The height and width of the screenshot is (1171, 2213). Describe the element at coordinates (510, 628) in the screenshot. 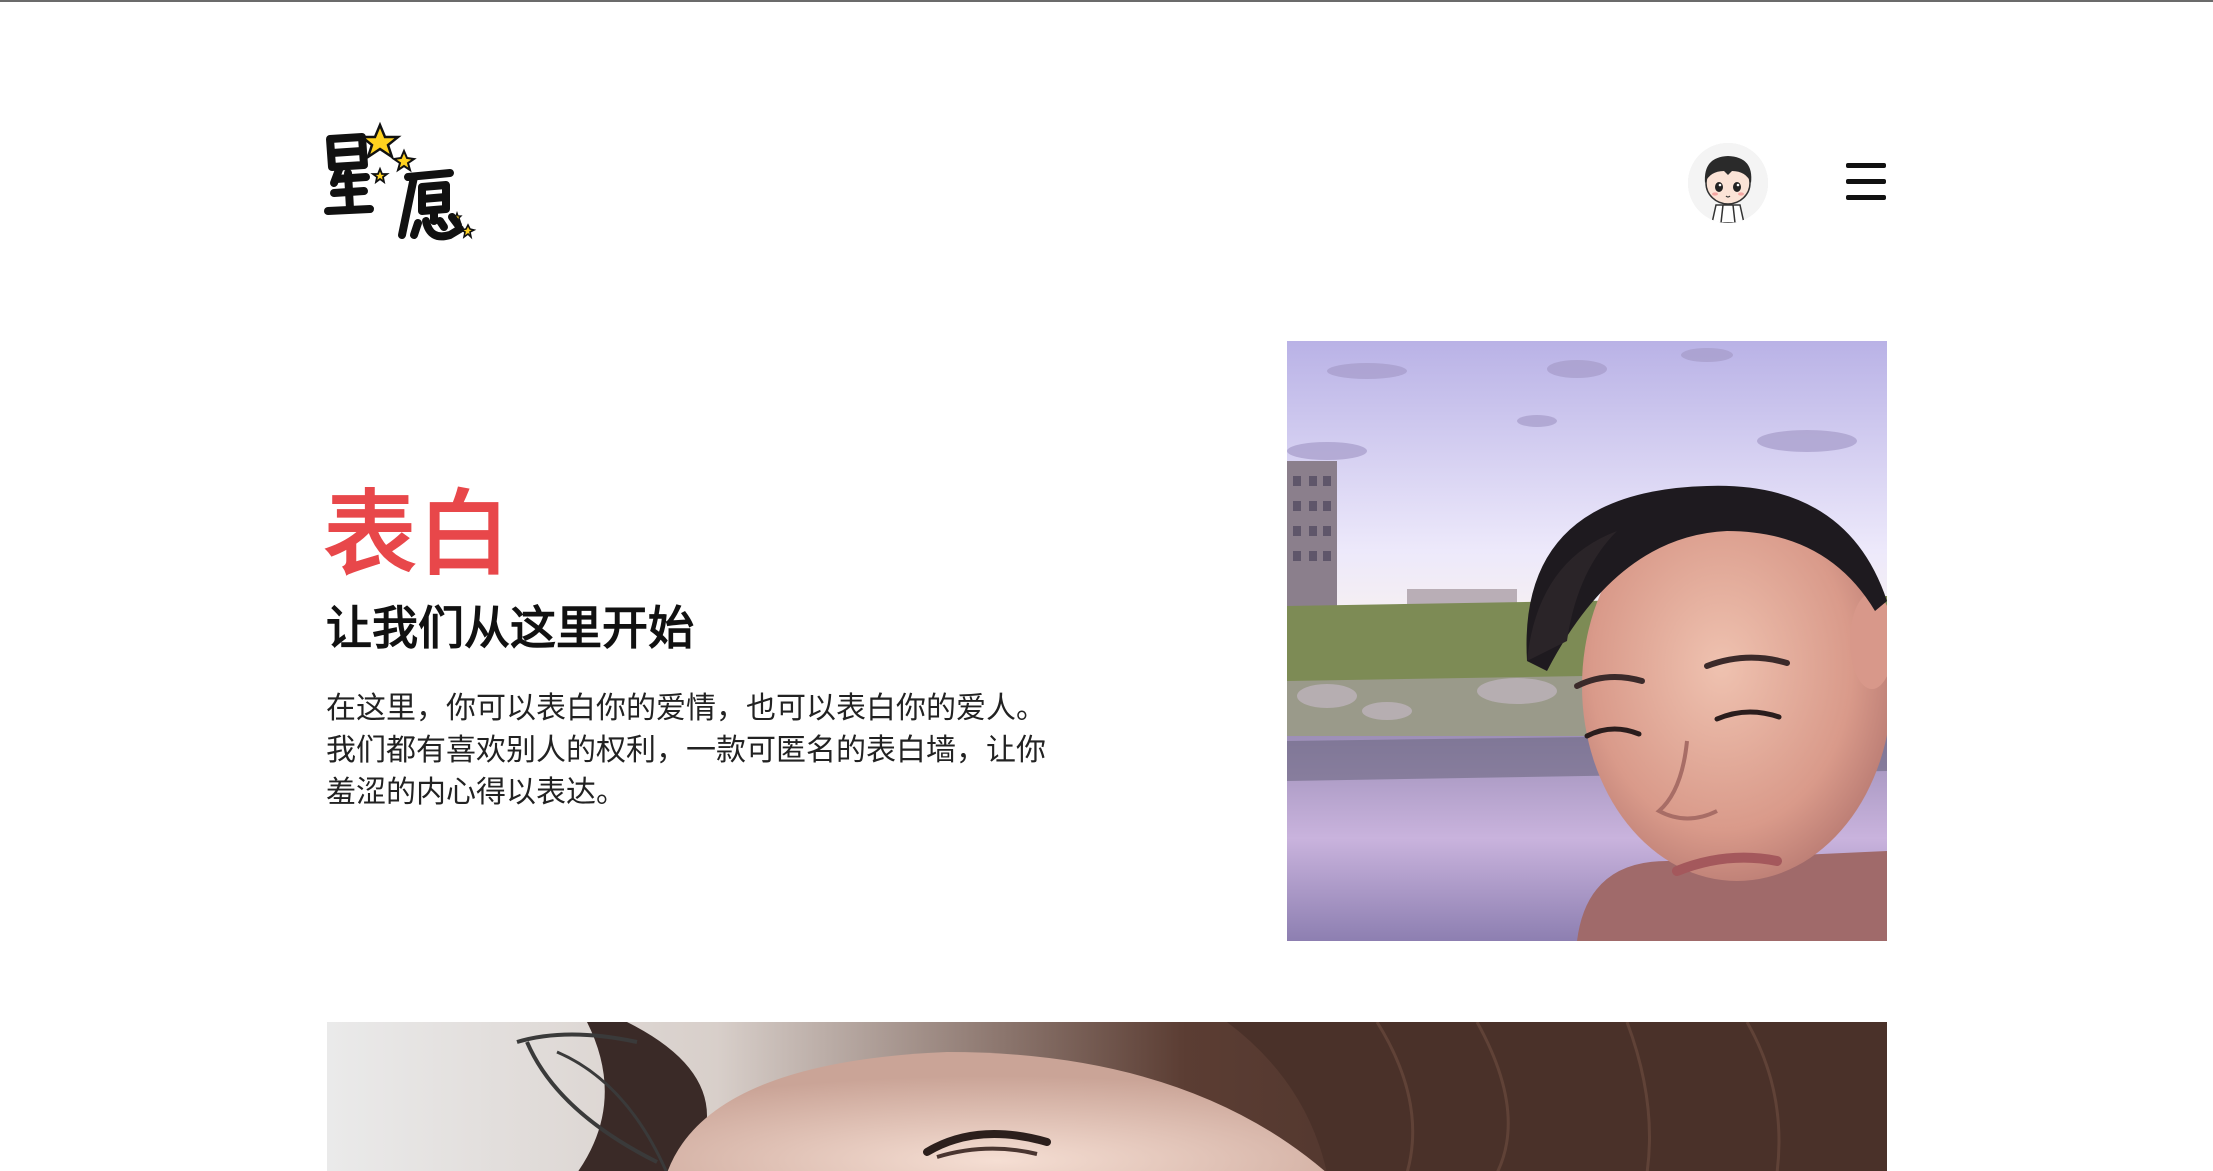

I see `hero-subtitle: 让我们从这里开始` at that location.